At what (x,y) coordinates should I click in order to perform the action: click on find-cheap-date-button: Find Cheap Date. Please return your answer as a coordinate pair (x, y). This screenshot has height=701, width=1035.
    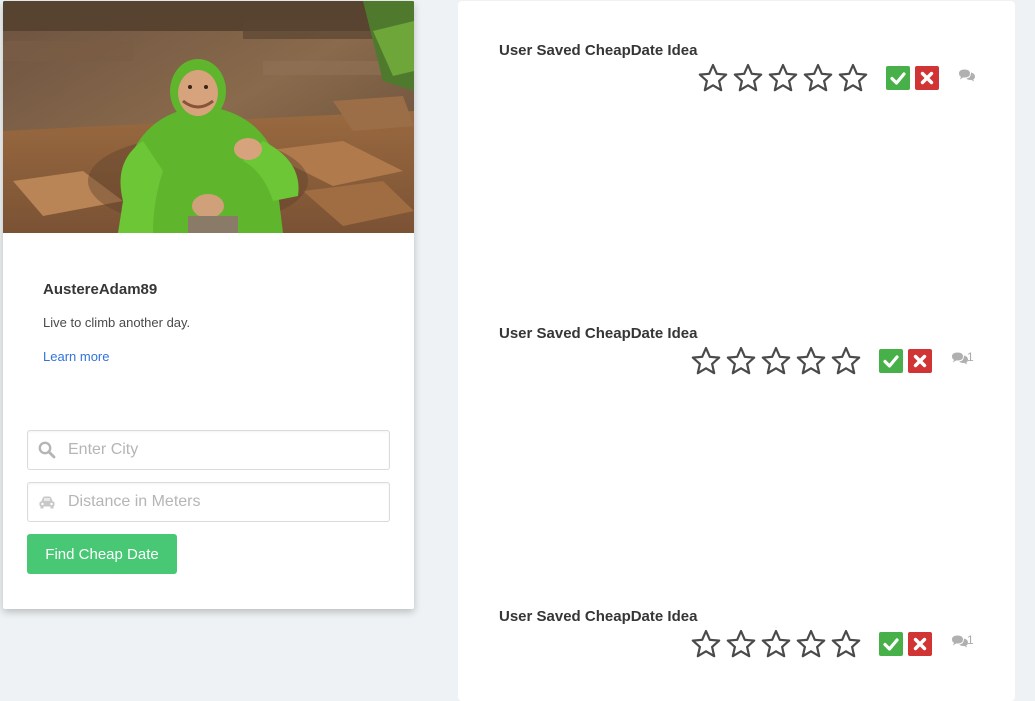
    Looking at the image, I should click on (102, 554).